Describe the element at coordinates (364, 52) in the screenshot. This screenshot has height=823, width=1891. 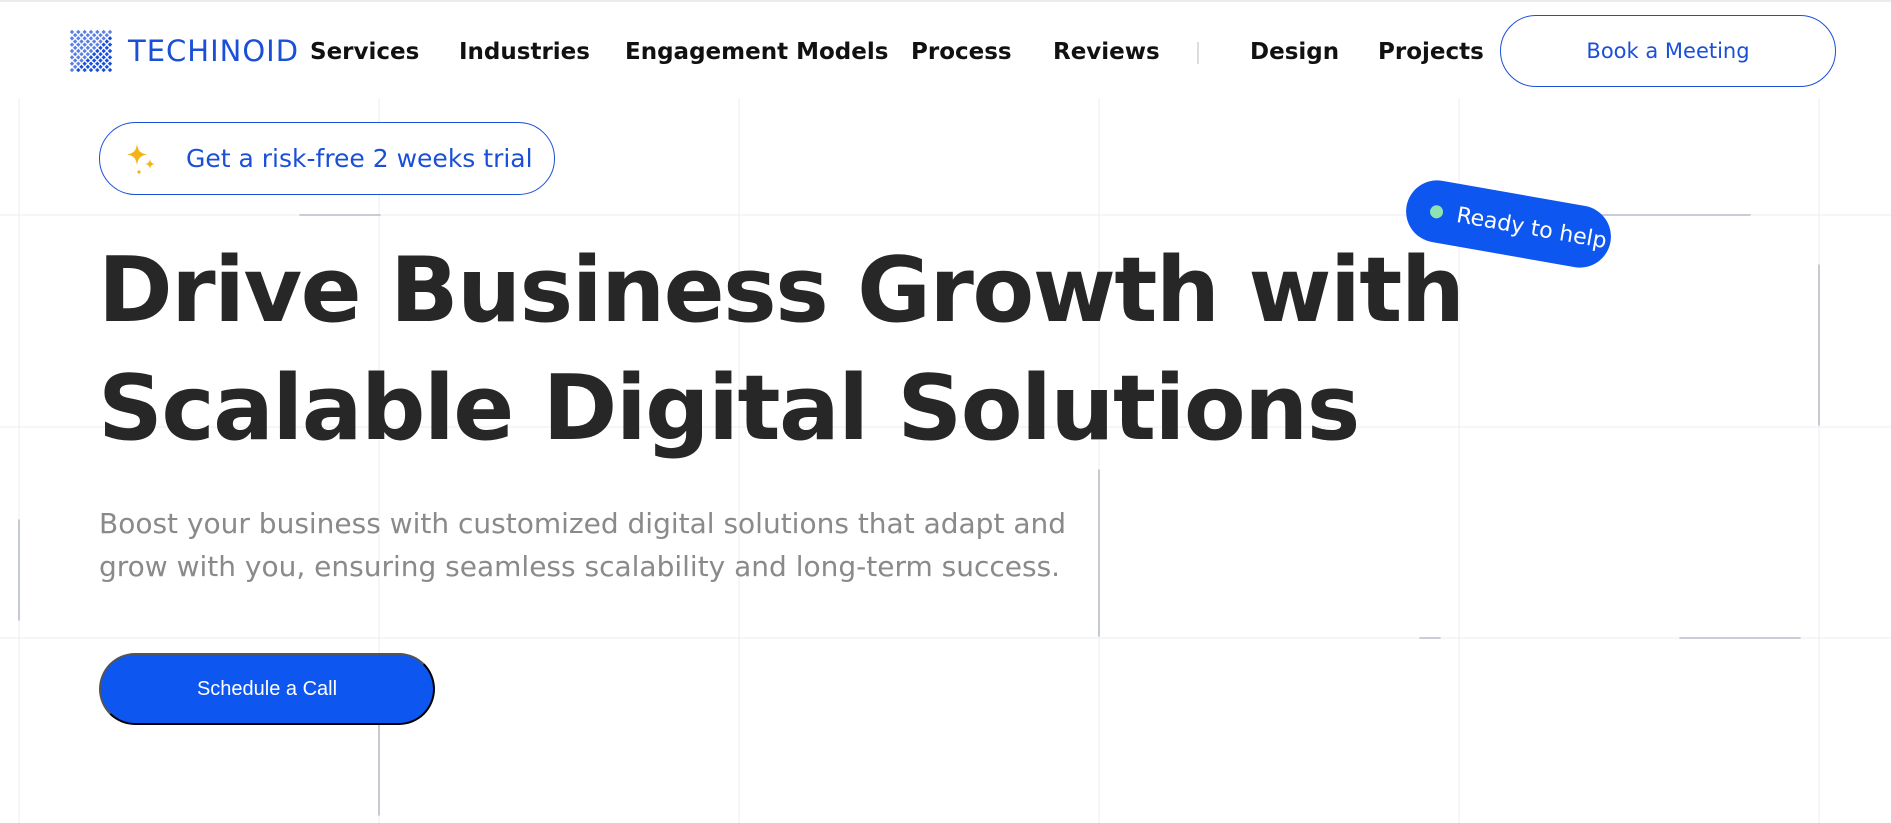
I see `nav-item-services: Services` at that location.